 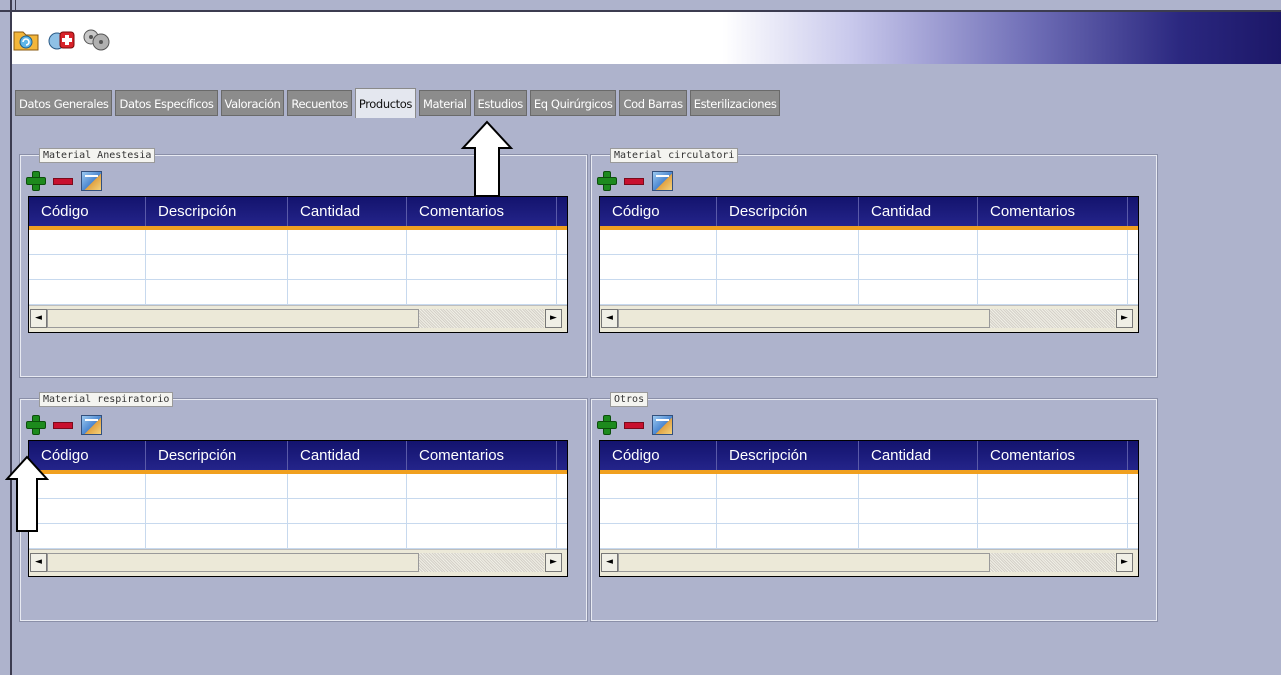 What do you see at coordinates (674, 155) in the screenshot?
I see `group-title: Material circulatori` at bounding box center [674, 155].